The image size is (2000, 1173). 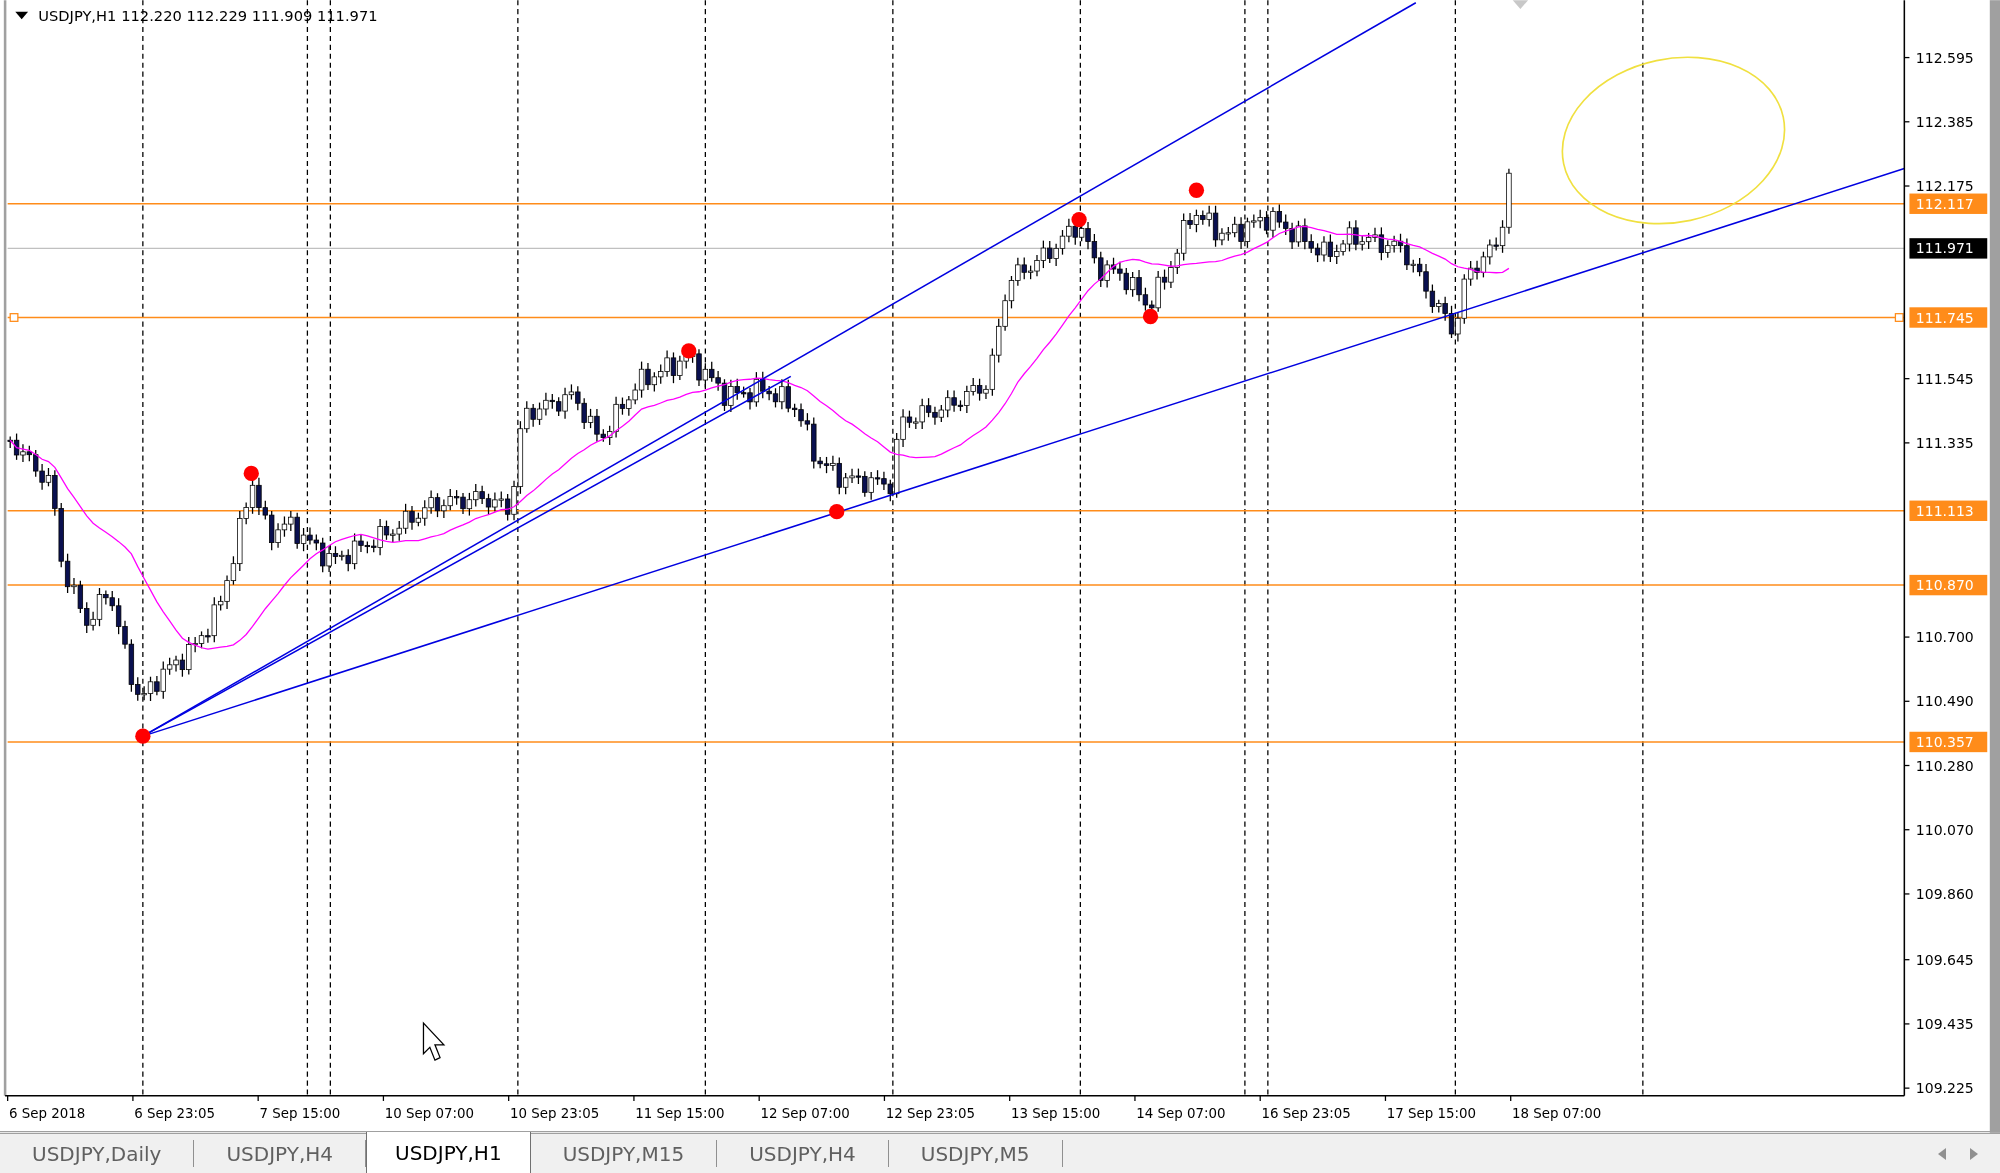 I want to click on price-tick-label: 109.645, so click(x=1944, y=959).